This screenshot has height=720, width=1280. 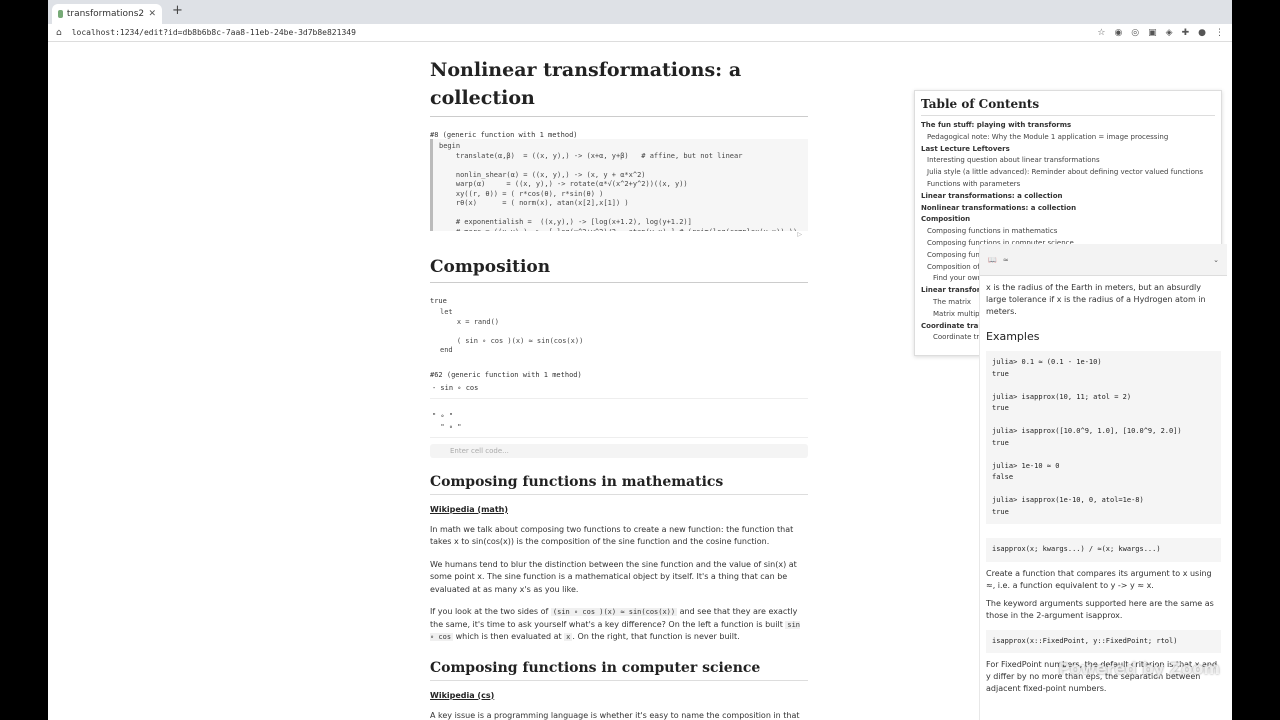 What do you see at coordinates (1005, 259) in the screenshot?
I see `docs-query: ≈` at bounding box center [1005, 259].